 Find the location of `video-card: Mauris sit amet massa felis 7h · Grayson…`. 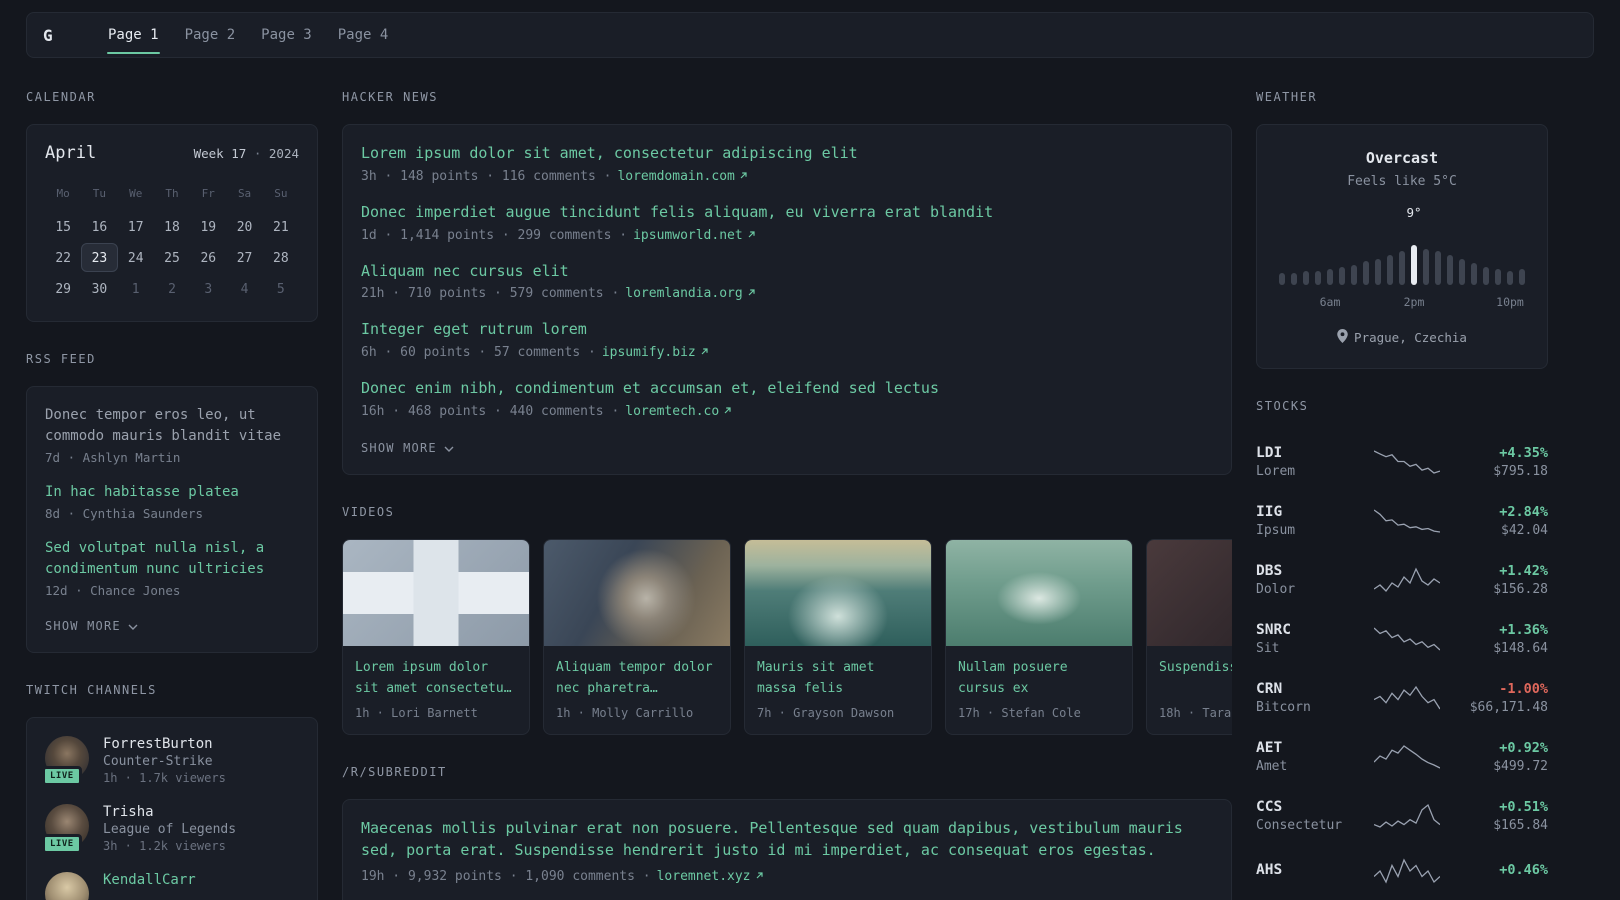

video-card: Mauris sit amet massa felis 7h · Grayson… is located at coordinates (838, 636).